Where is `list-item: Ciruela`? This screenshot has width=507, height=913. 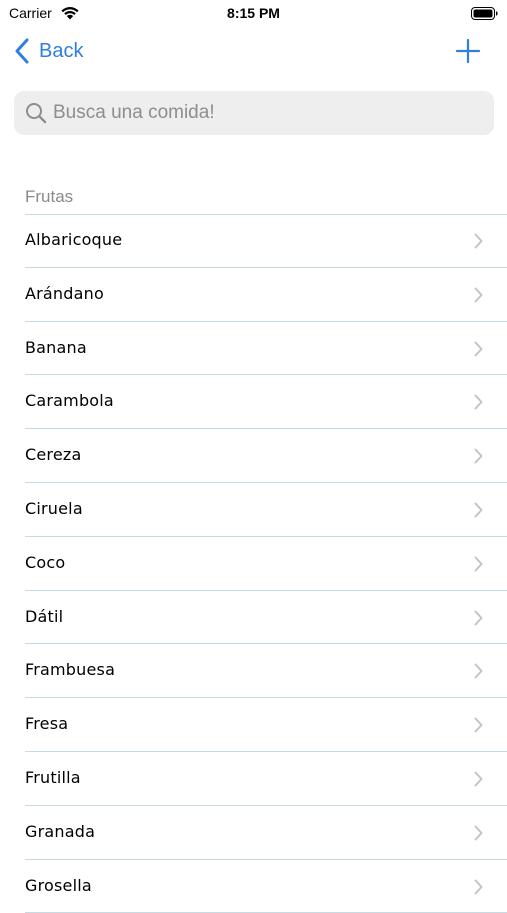
list-item: Ciruela is located at coordinates (253, 510).